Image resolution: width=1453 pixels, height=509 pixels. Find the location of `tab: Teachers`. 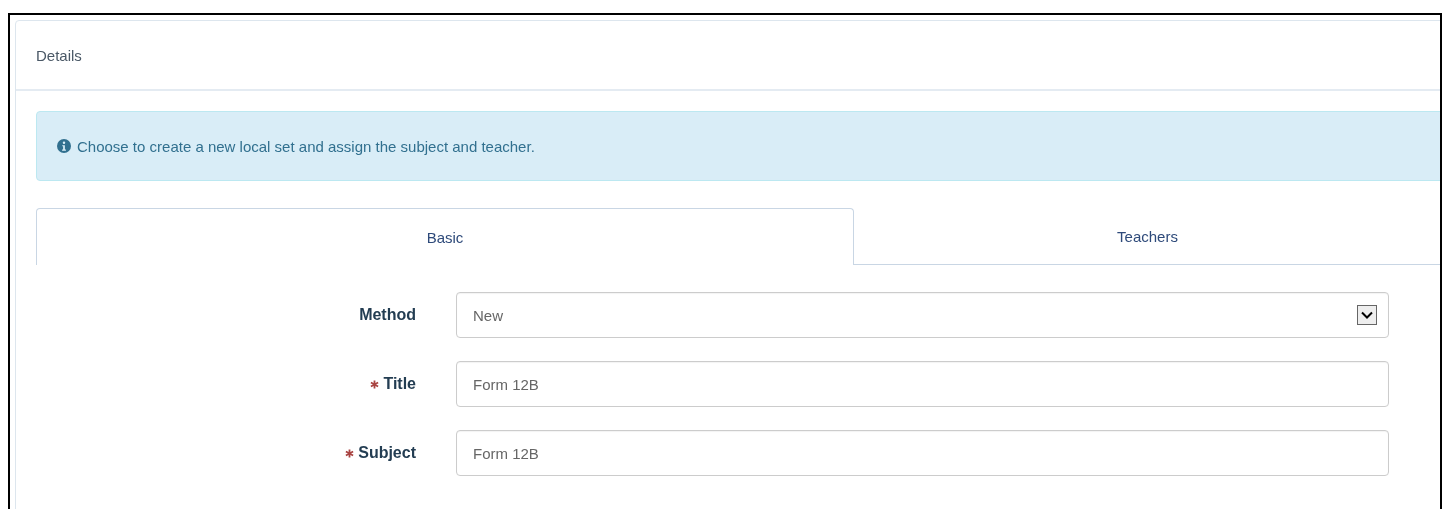

tab: Teachers is located at coordinates (1147, 236).